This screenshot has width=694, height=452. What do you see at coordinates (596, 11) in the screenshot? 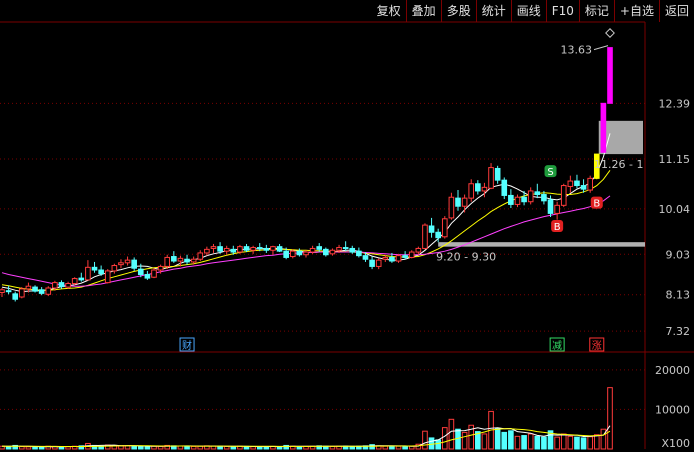
I see `toolbar-button-6: 标记` at bounding box center [596, 11].